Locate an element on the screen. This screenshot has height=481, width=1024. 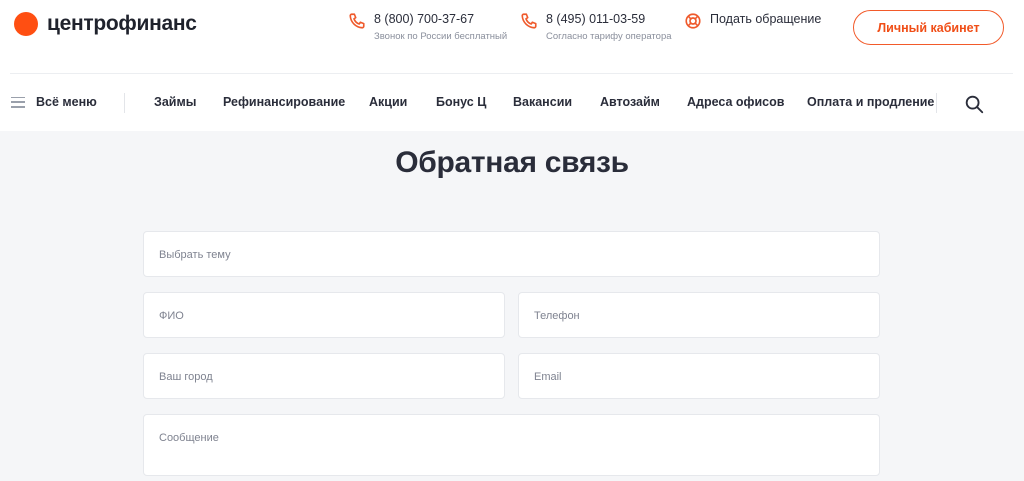
phone-note: Звонок по России бесплатный is located at coordinates (441, 36).